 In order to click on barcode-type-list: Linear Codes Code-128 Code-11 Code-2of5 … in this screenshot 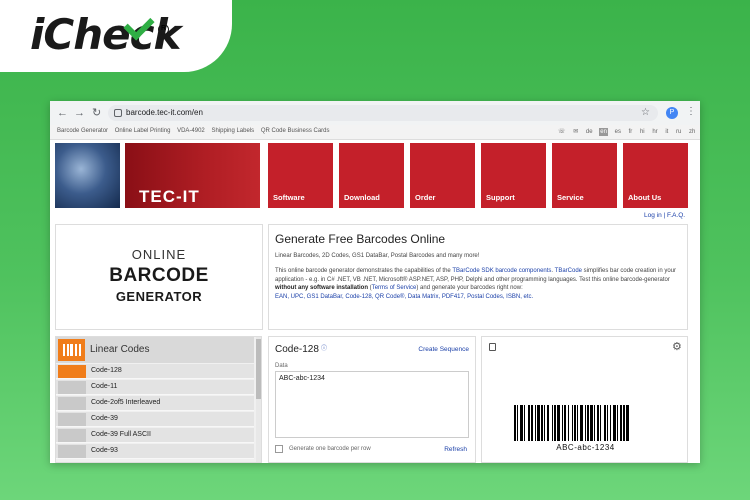, I will do `click(158, 399)`.